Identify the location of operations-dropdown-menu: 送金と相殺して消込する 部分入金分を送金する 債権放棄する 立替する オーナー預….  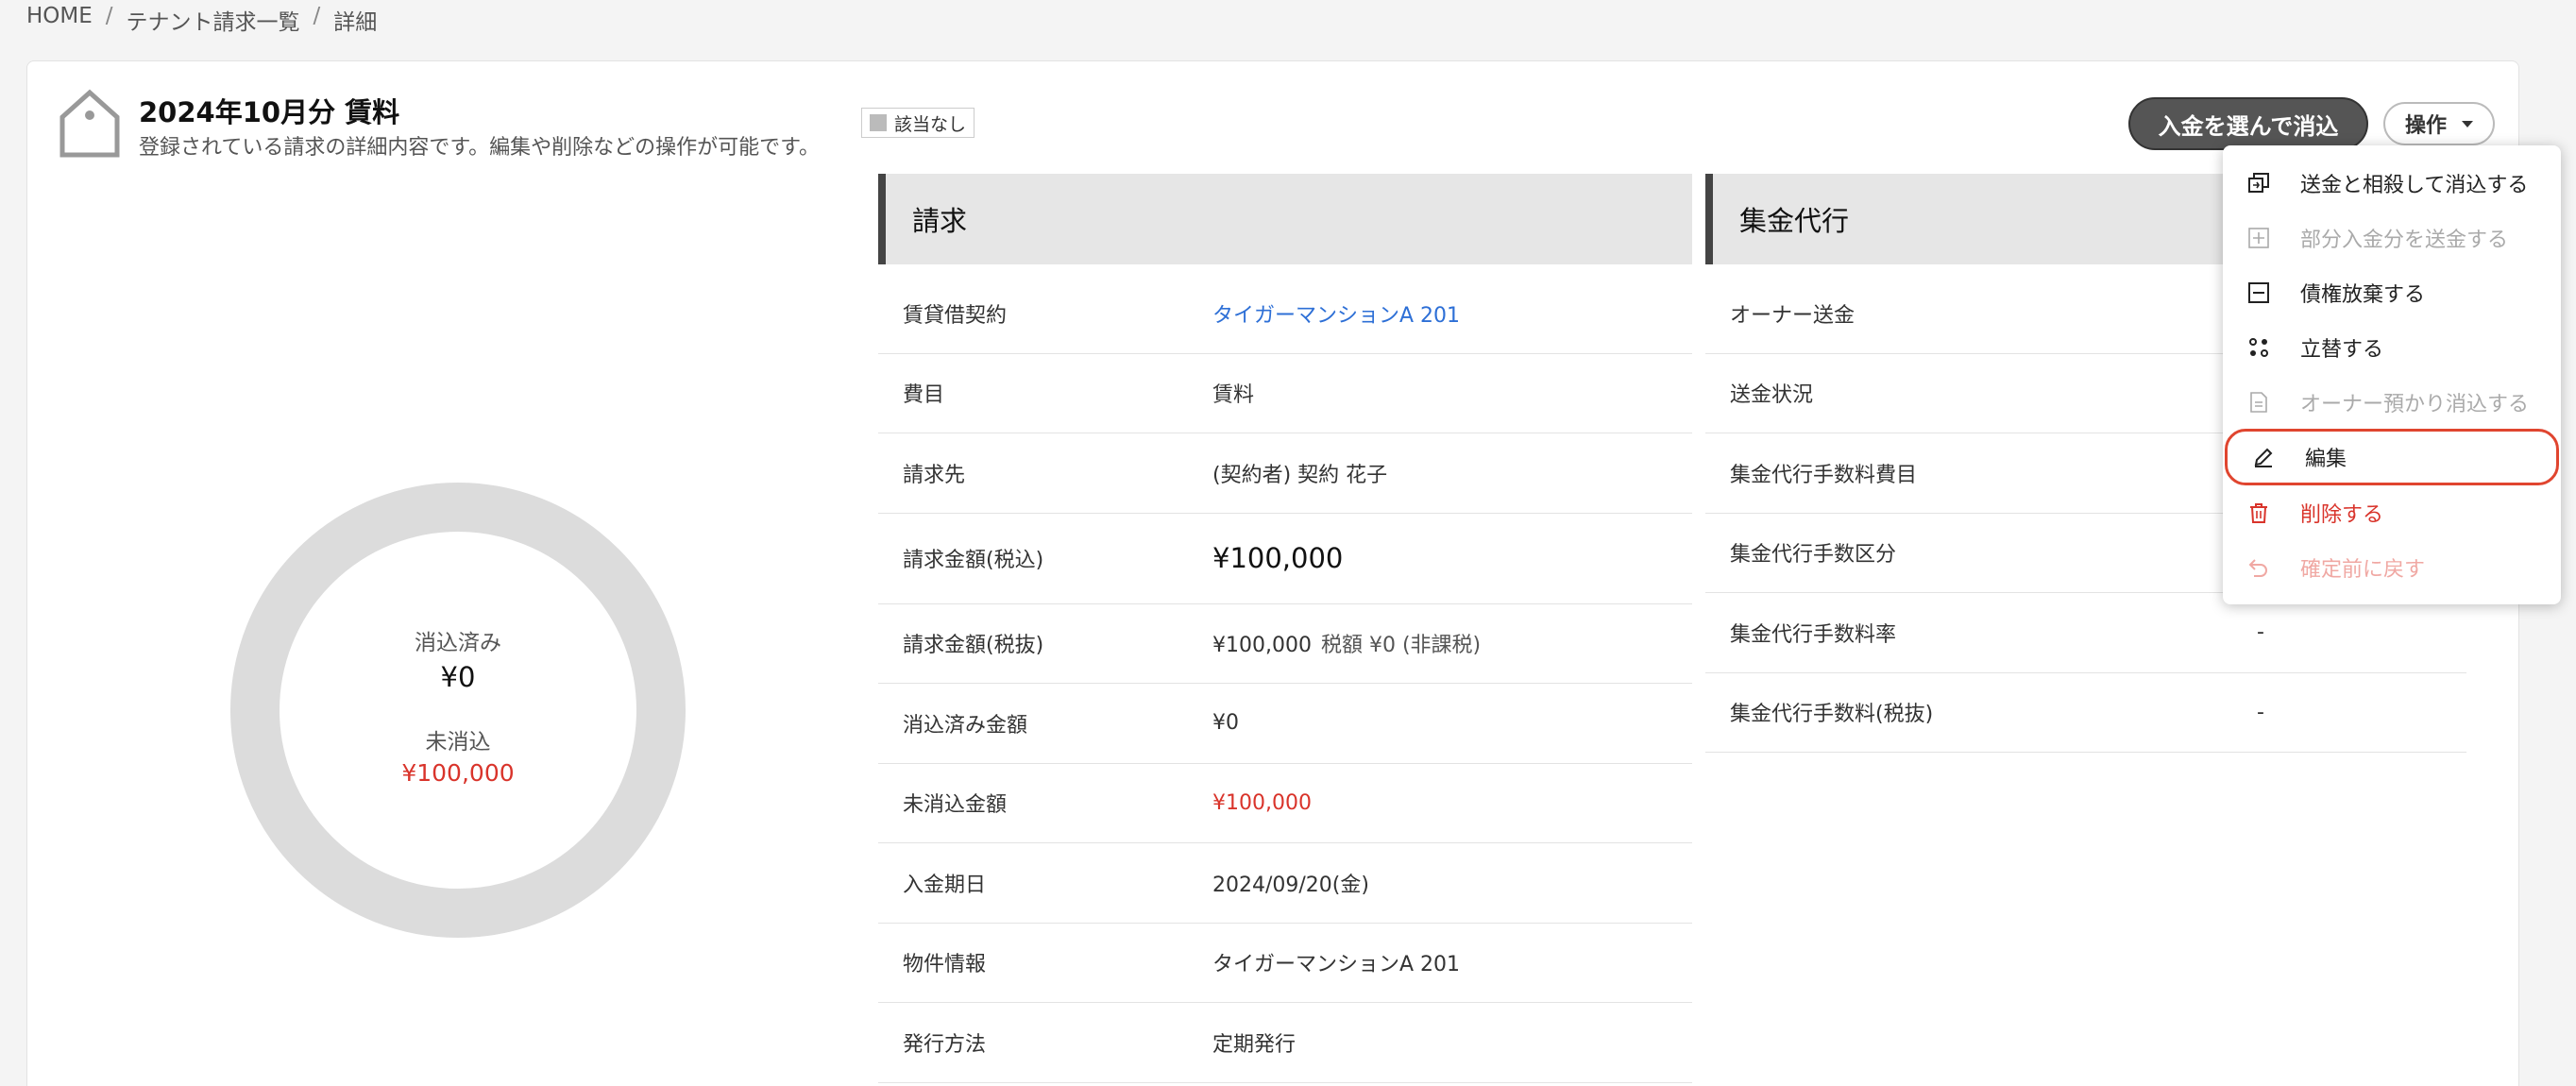
(2392, 375).